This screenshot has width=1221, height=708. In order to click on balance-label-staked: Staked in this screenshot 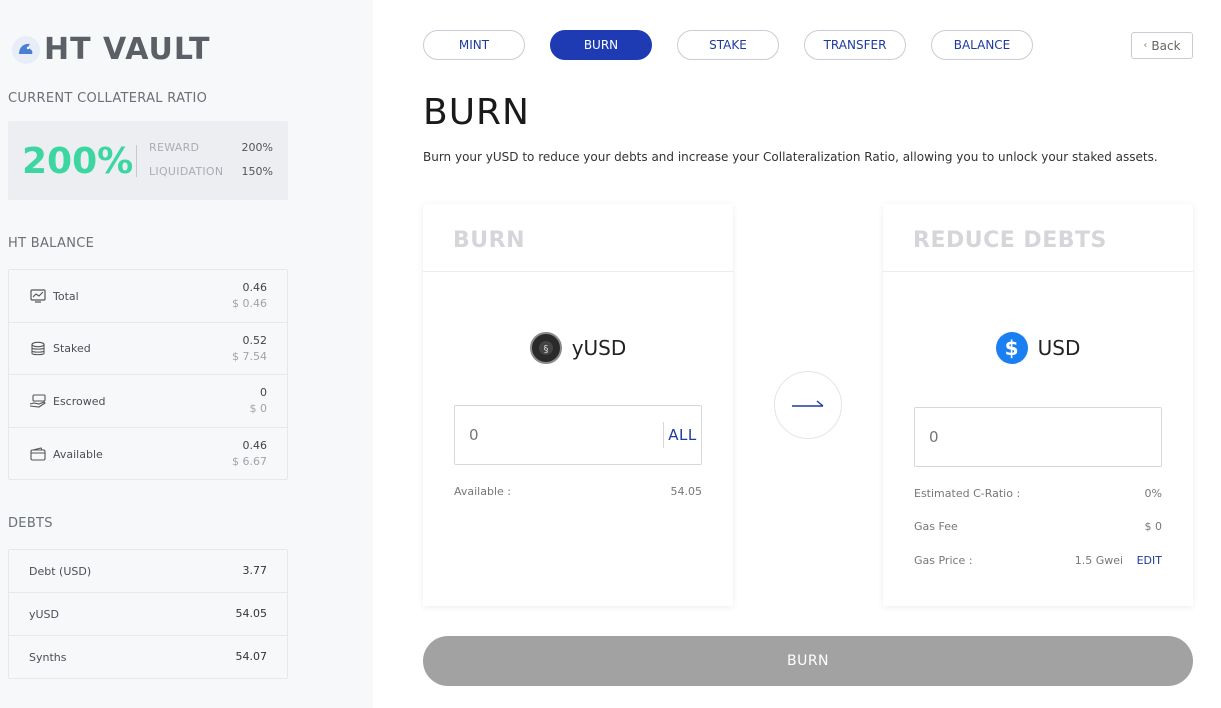, I will do `click(72, 348)`.